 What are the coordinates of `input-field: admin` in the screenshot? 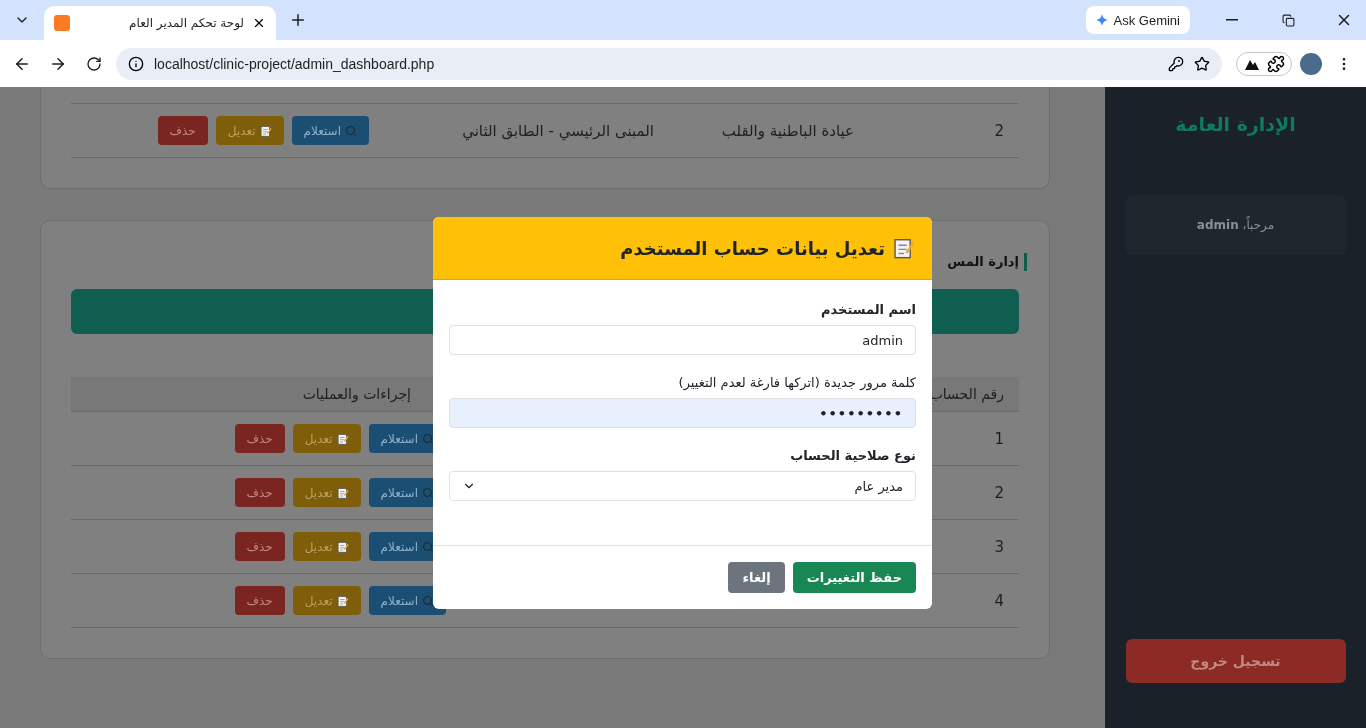 It's located at (682, 340).